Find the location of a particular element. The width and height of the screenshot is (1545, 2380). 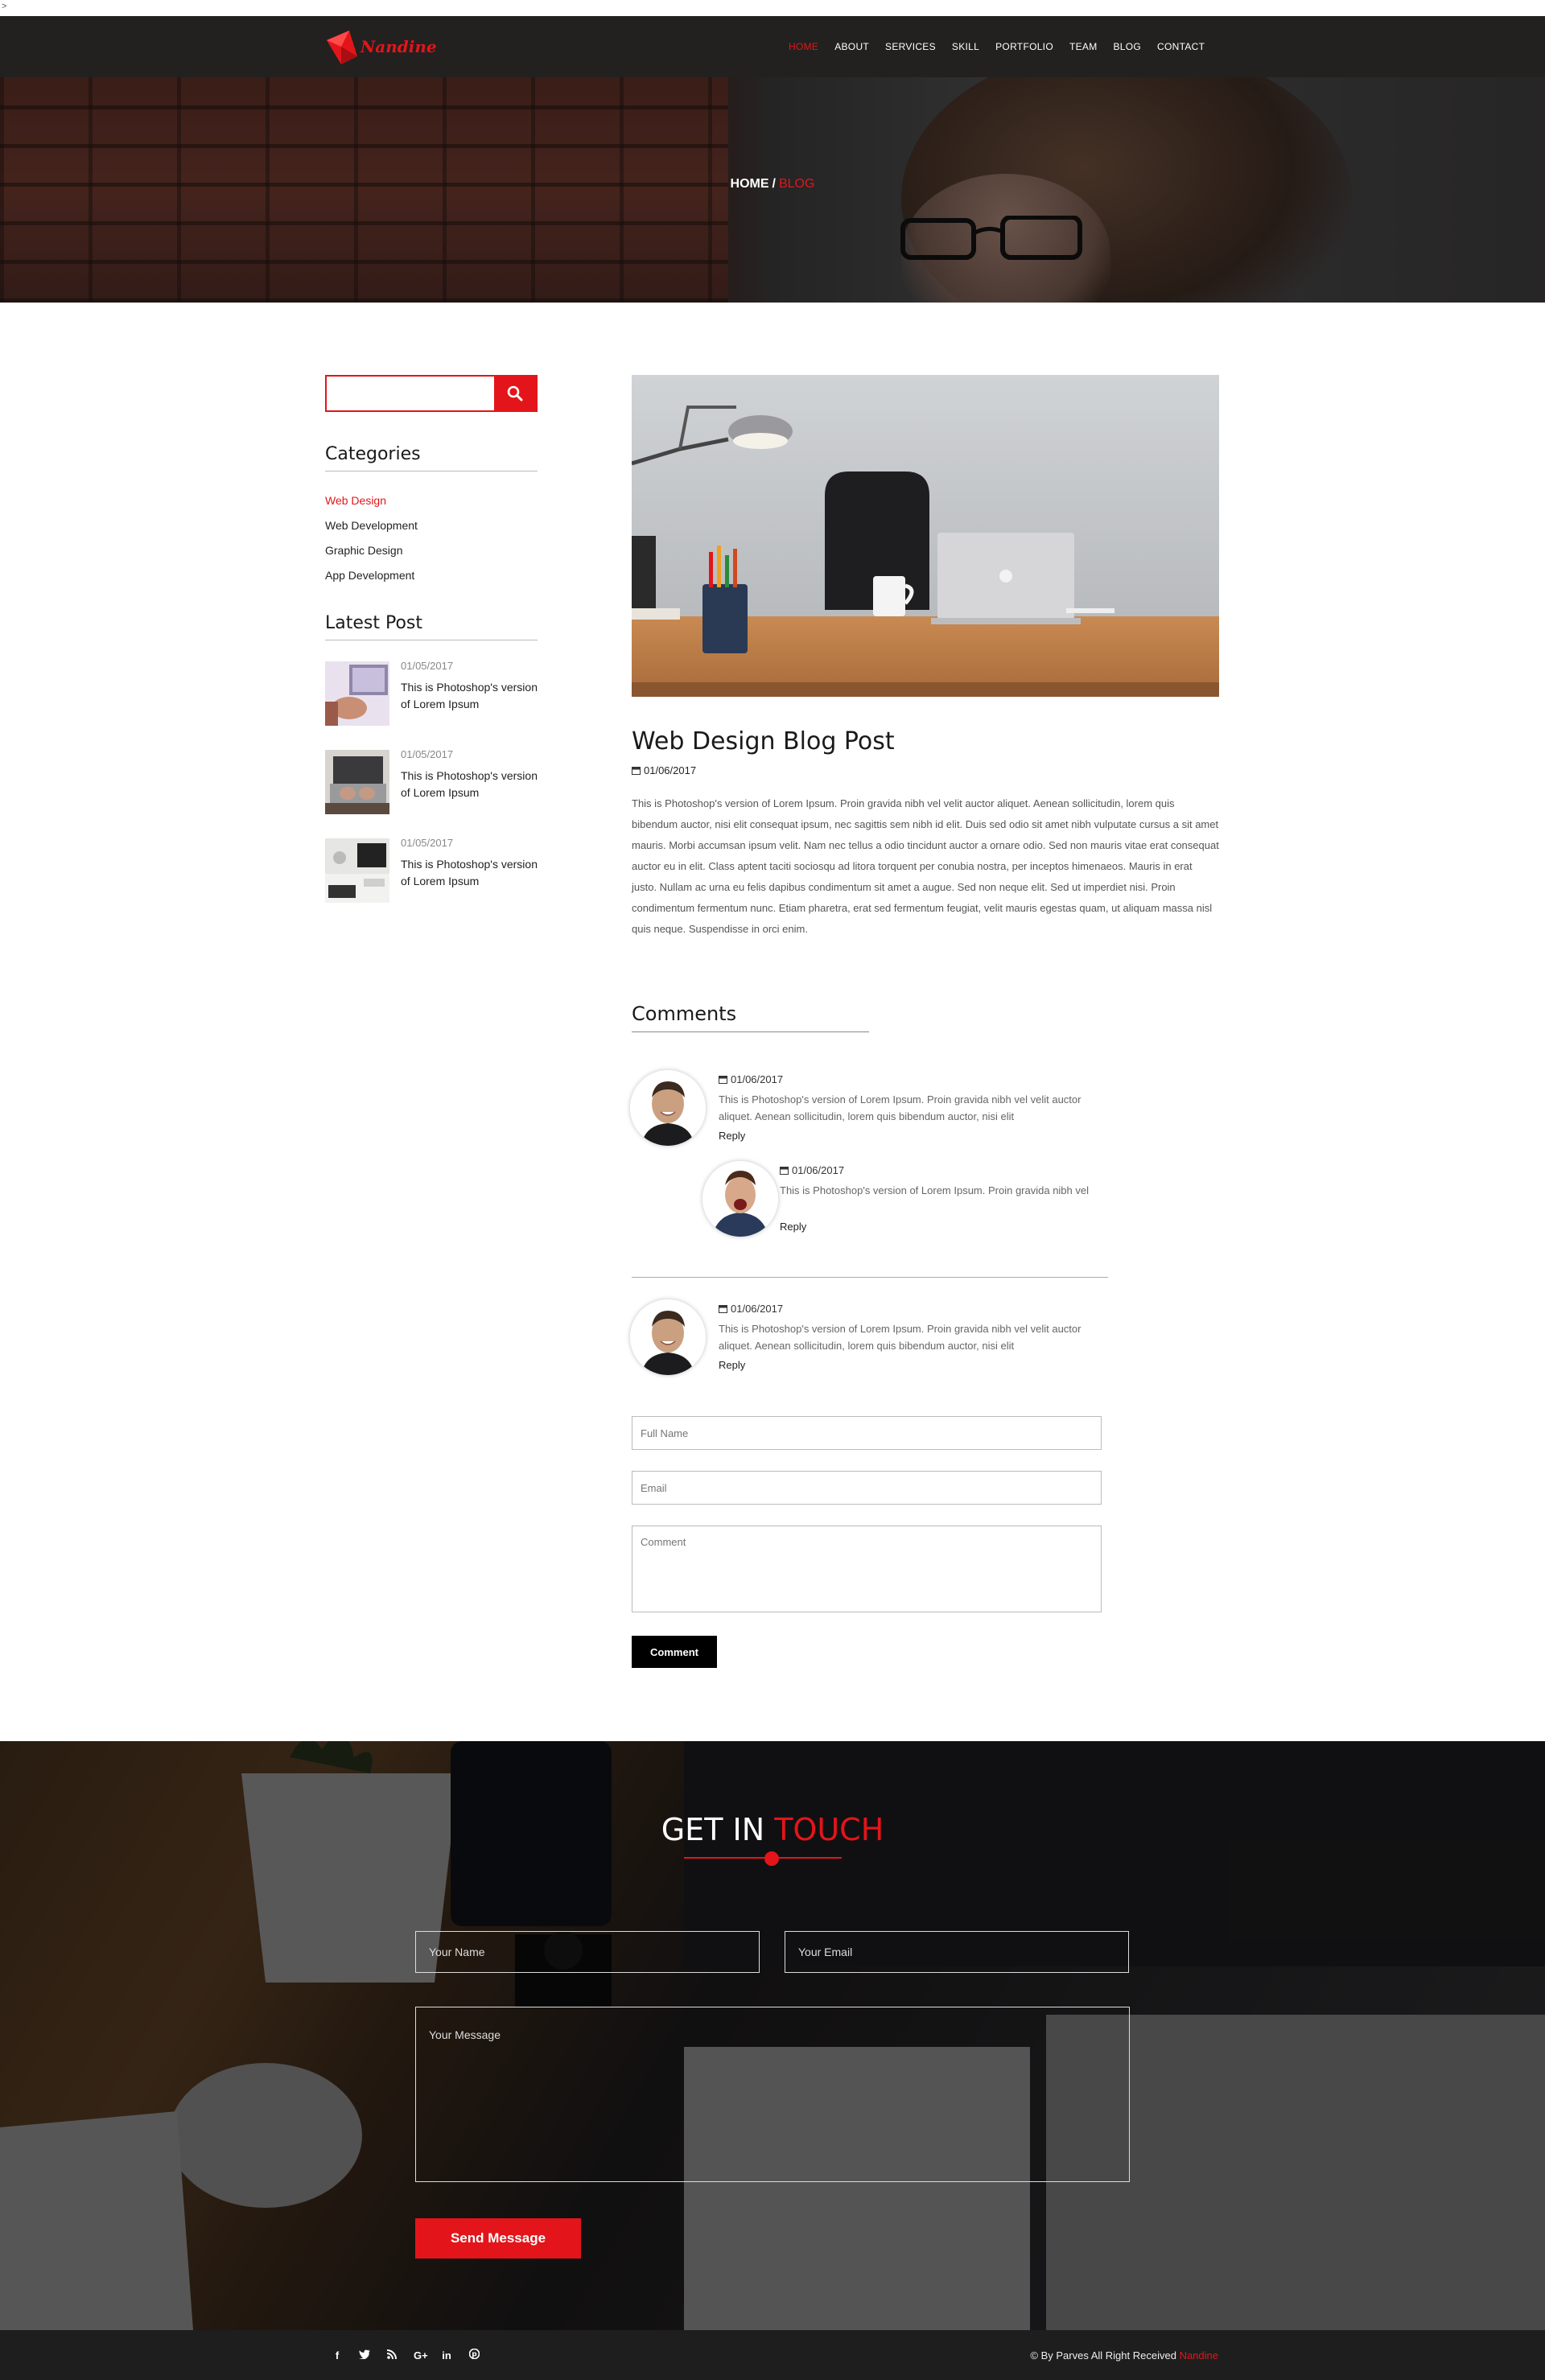

page-banner: HOME / BLOG is located at coordinates (772, 190).